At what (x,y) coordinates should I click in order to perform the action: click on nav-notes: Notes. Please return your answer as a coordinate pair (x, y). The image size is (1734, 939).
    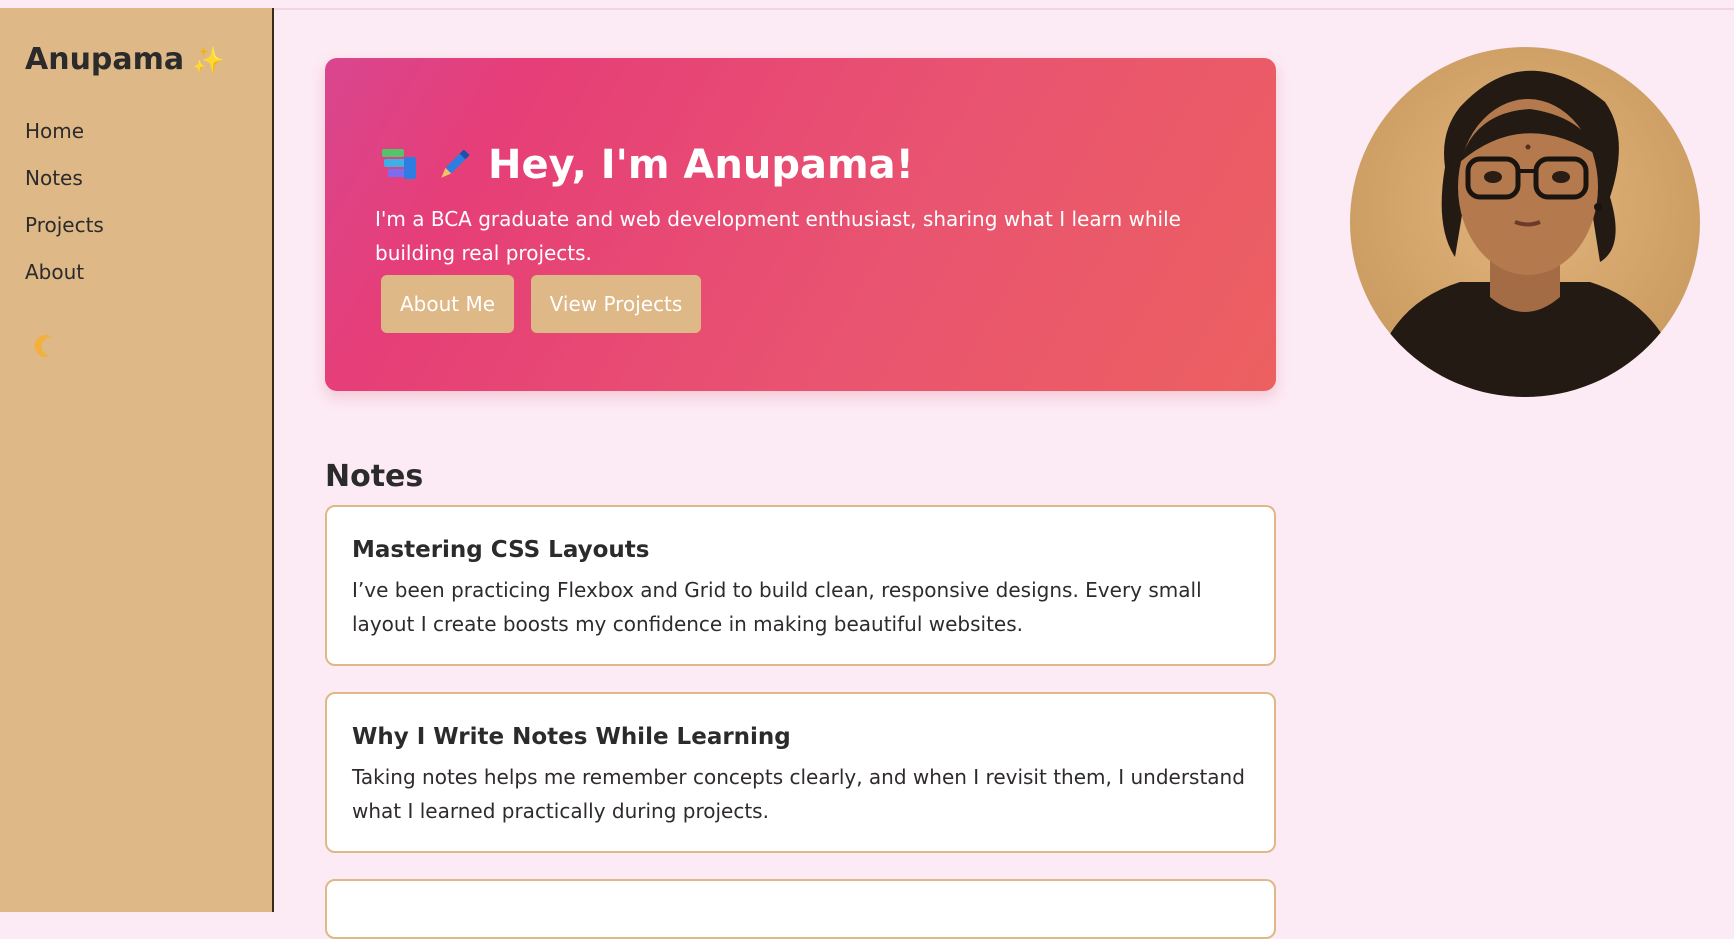
    Looking at the image, I should click on (64, 178).